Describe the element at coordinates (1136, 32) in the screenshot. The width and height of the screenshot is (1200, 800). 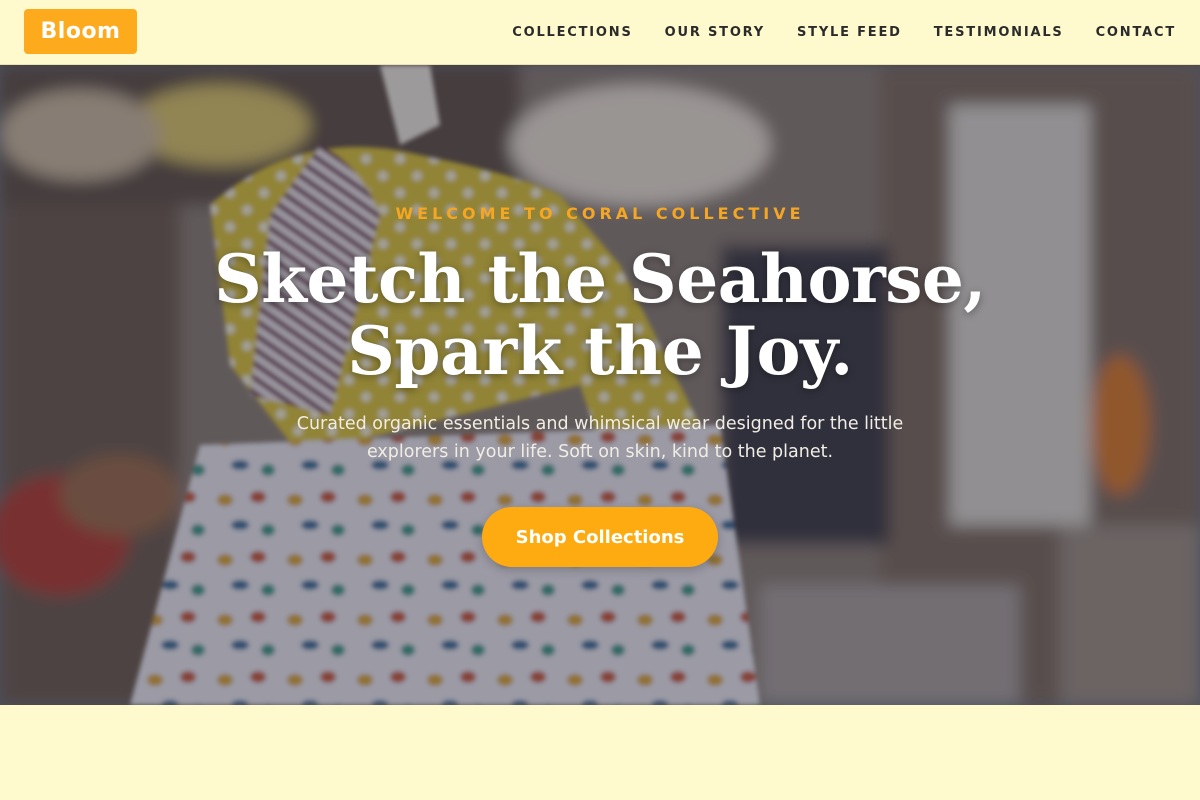
I see `nav-item-contact: CONTACT` at that location.